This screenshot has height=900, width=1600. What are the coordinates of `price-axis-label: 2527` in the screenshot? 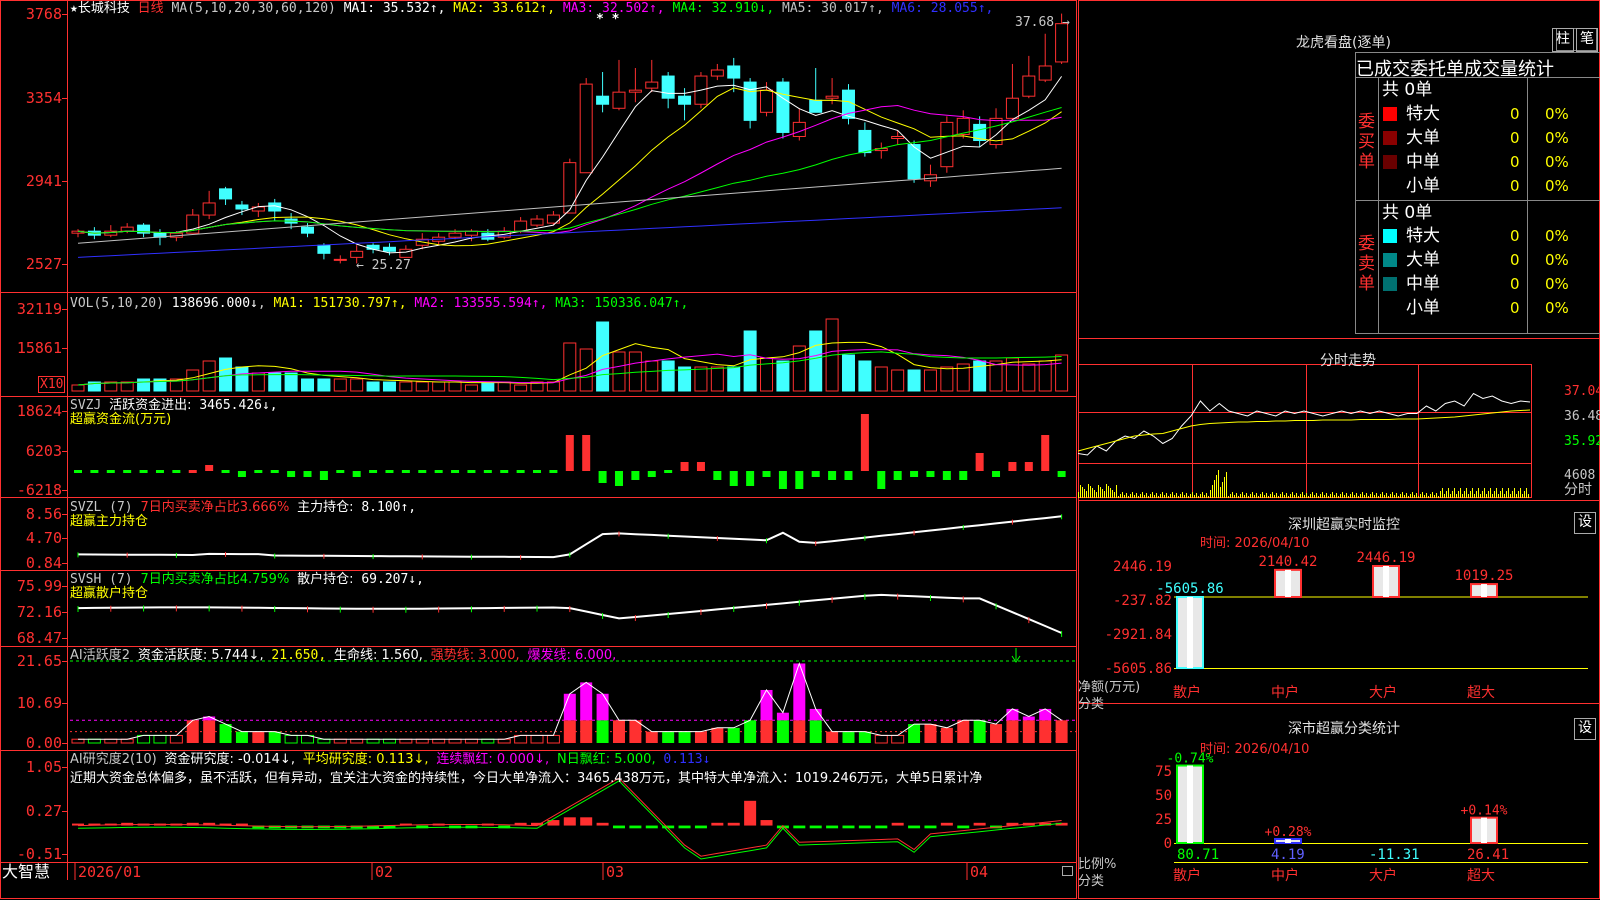 It's located at (44, 264).